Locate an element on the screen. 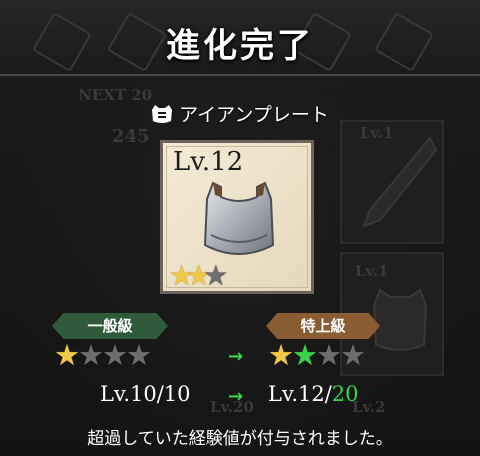 This screenshot has width=480, height=456. evolution-complete-title: 進化完了 is located at coordinates (240, 46).